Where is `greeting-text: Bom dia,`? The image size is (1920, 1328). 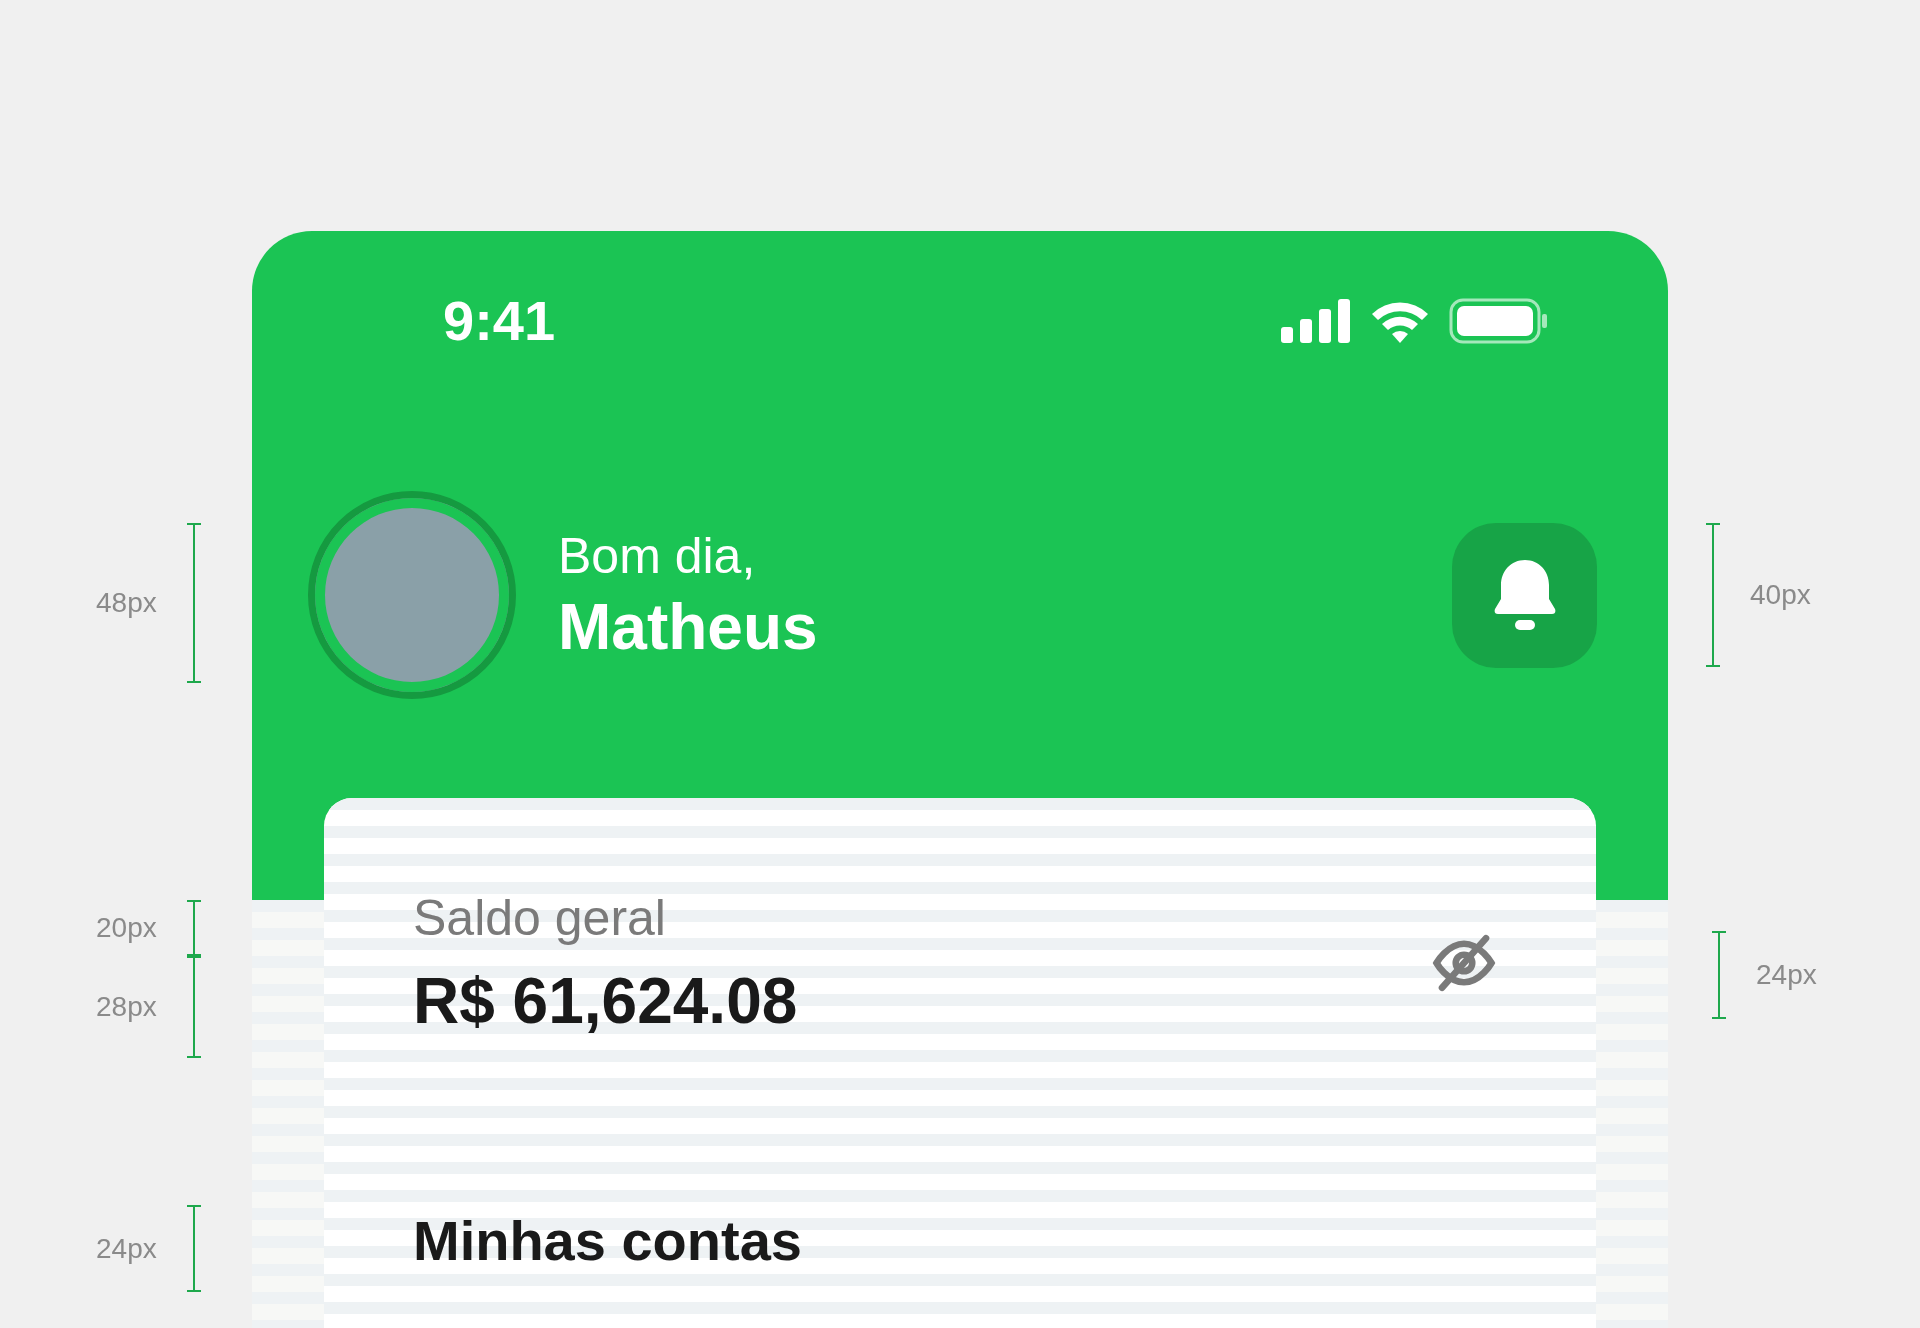 greeting-text: Bom dia, is located at coordinates (657, 556).